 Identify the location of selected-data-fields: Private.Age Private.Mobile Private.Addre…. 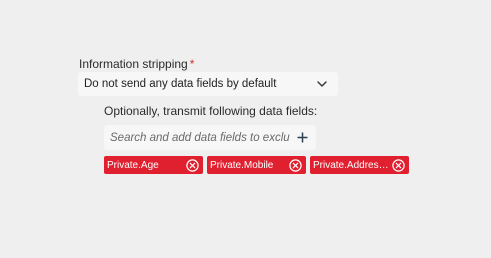
(256, 165).